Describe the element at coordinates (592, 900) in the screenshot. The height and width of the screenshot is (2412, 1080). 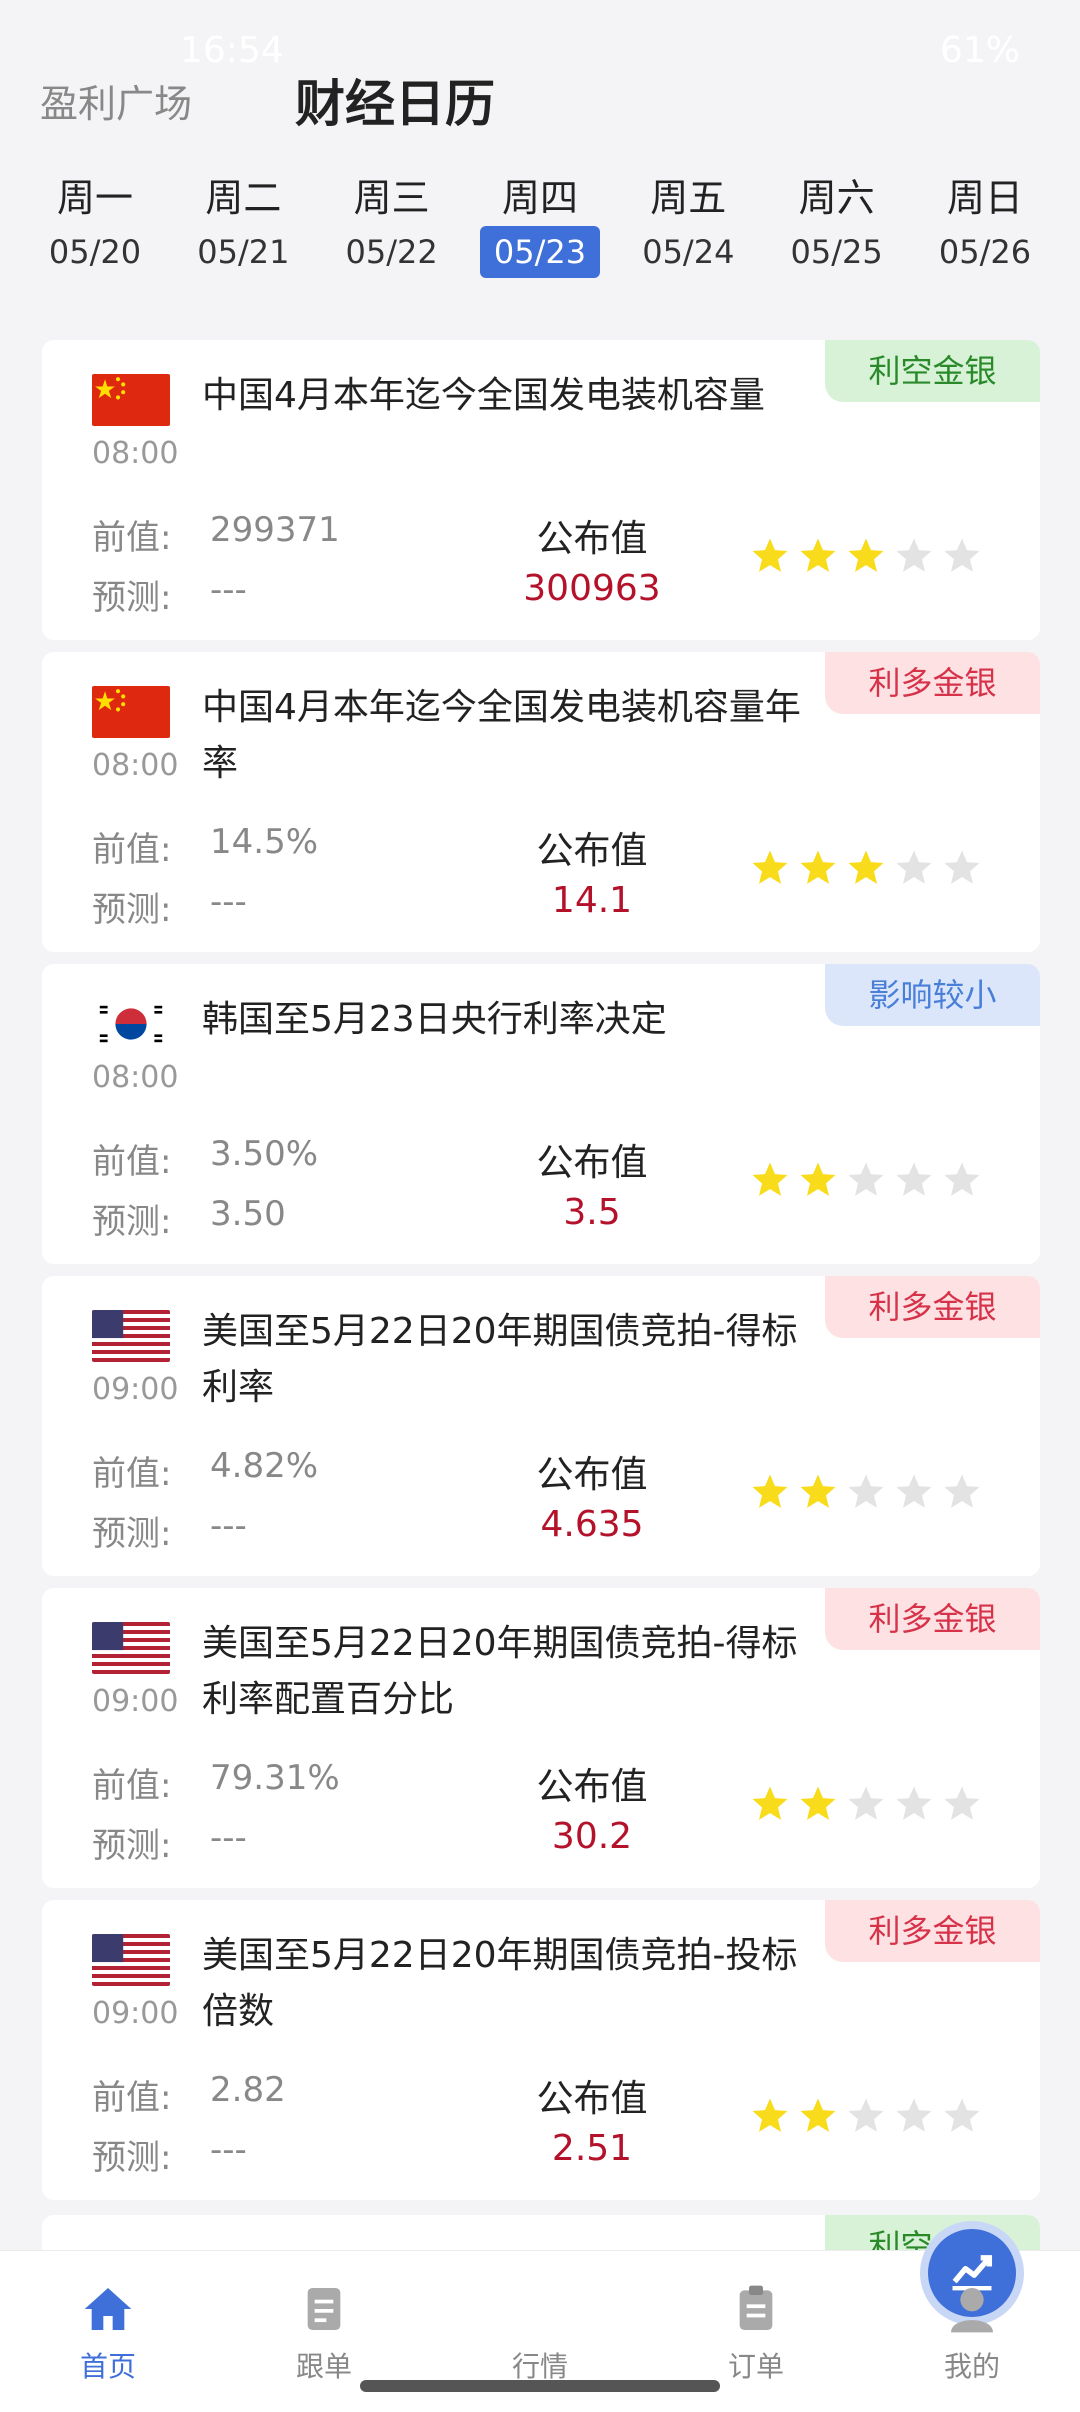
I see `published-value: 14.1` at that location.